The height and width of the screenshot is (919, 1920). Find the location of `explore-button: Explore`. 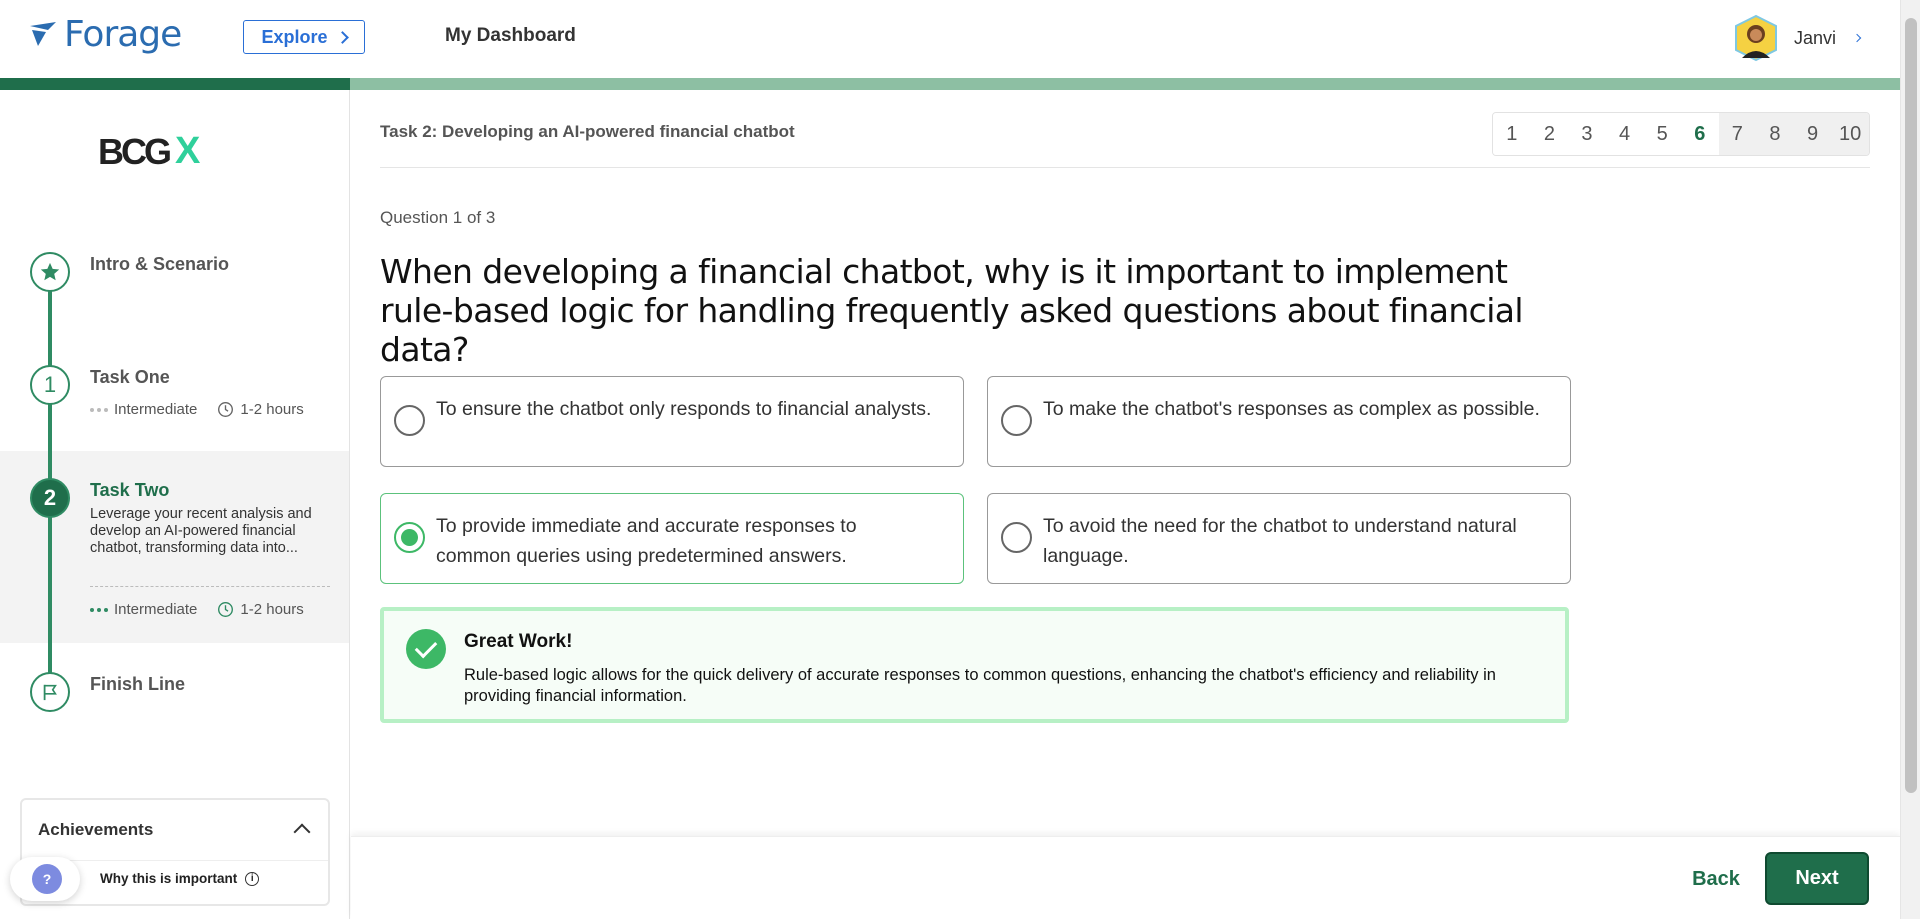

explore-button: Explore is located at coordinates (304, 37).